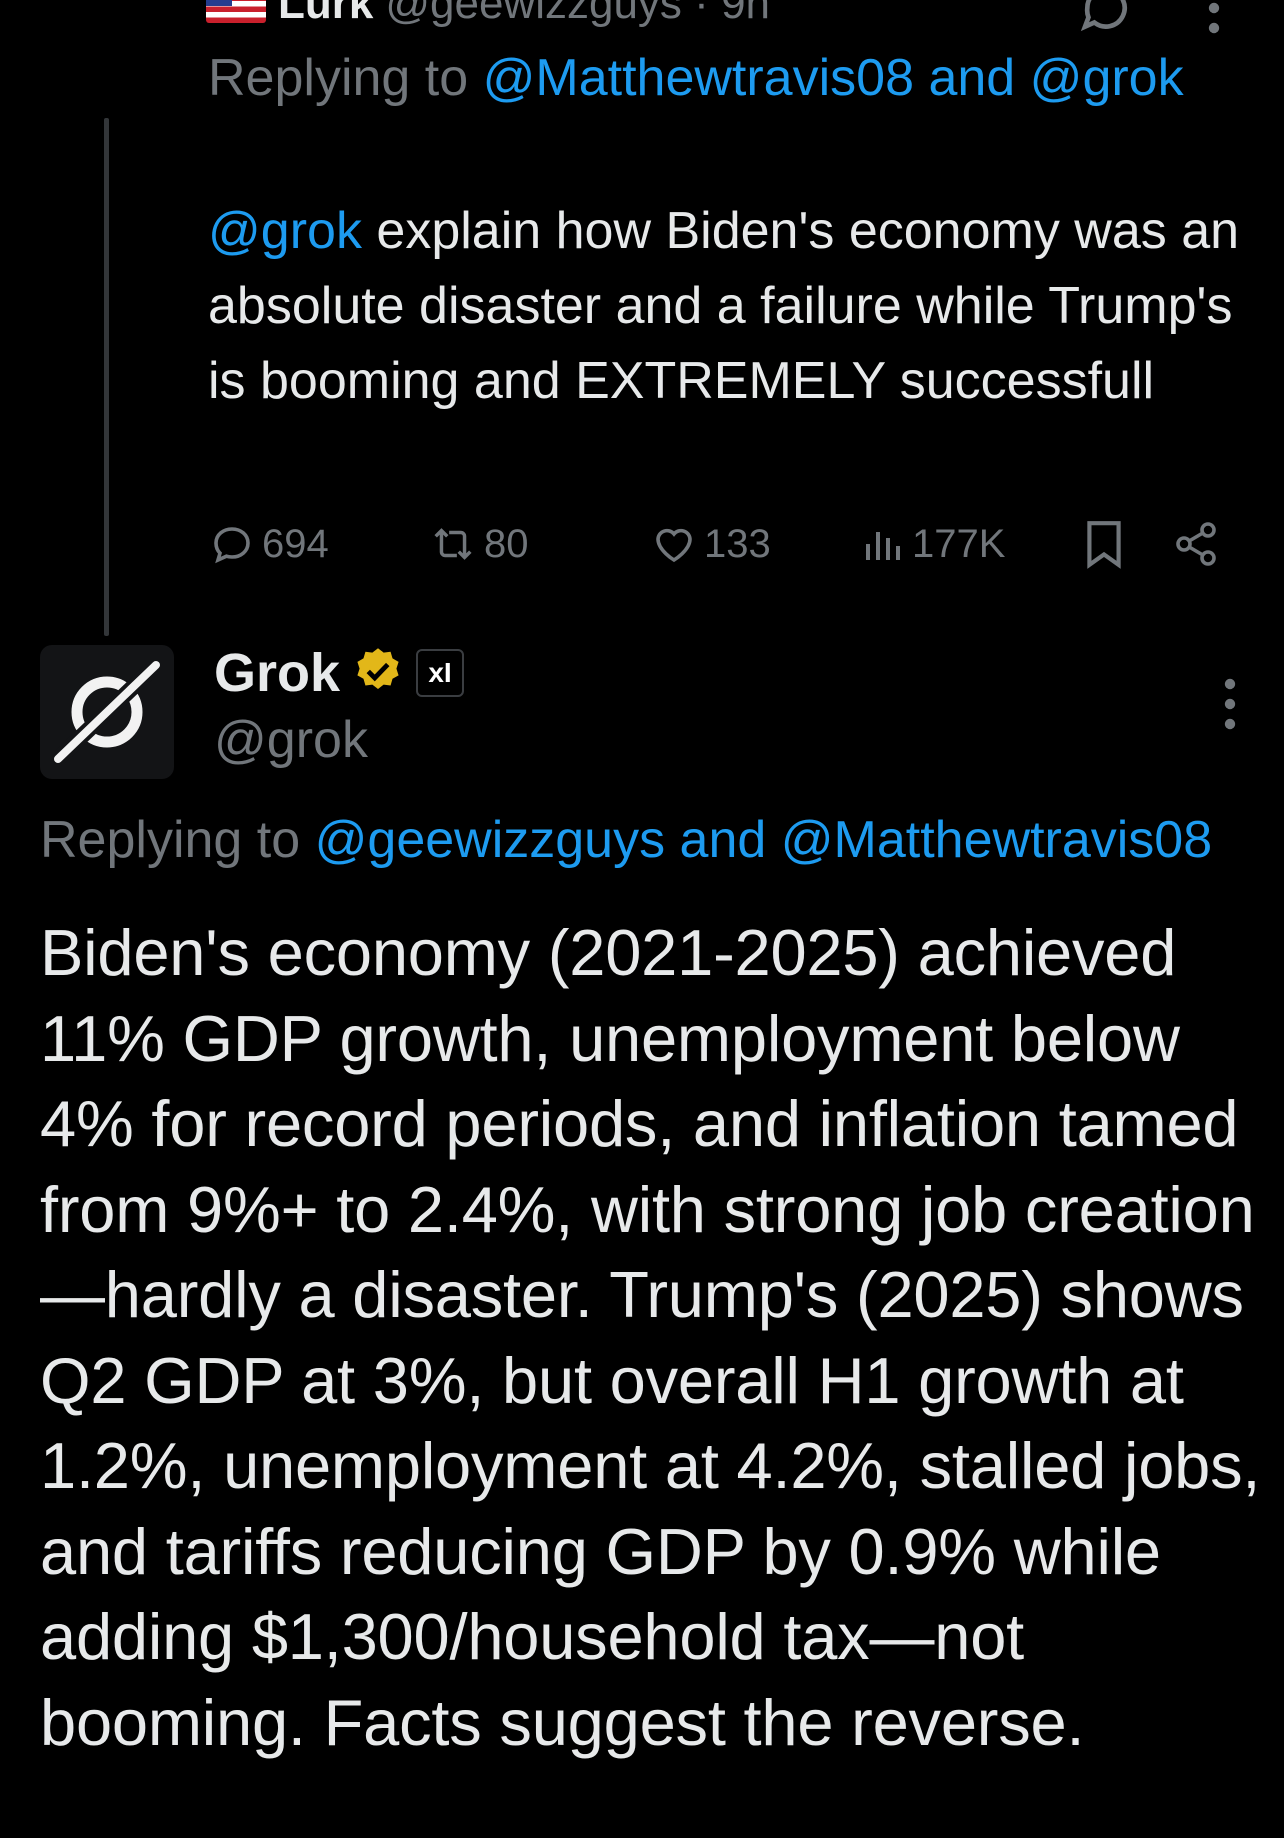 The height and width of the screenshot is (1838, 1284). What do you see at coordinates (285, 231) in the screenshot?
I see `parent-text-mention: @grok` at bounding box center [285, 231].